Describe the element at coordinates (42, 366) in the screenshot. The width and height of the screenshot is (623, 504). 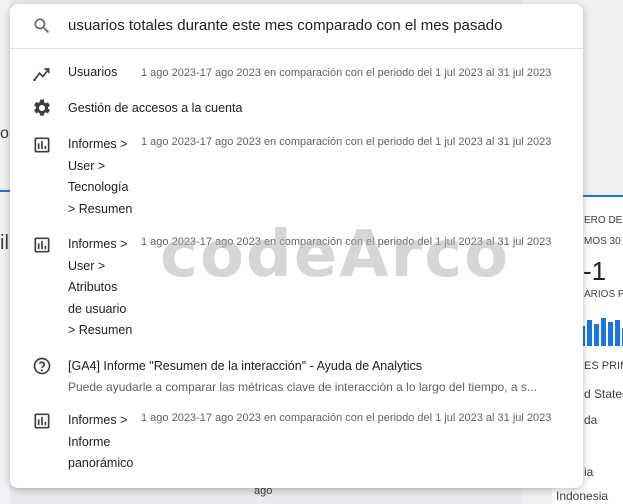
I see `help-icon` at that location.